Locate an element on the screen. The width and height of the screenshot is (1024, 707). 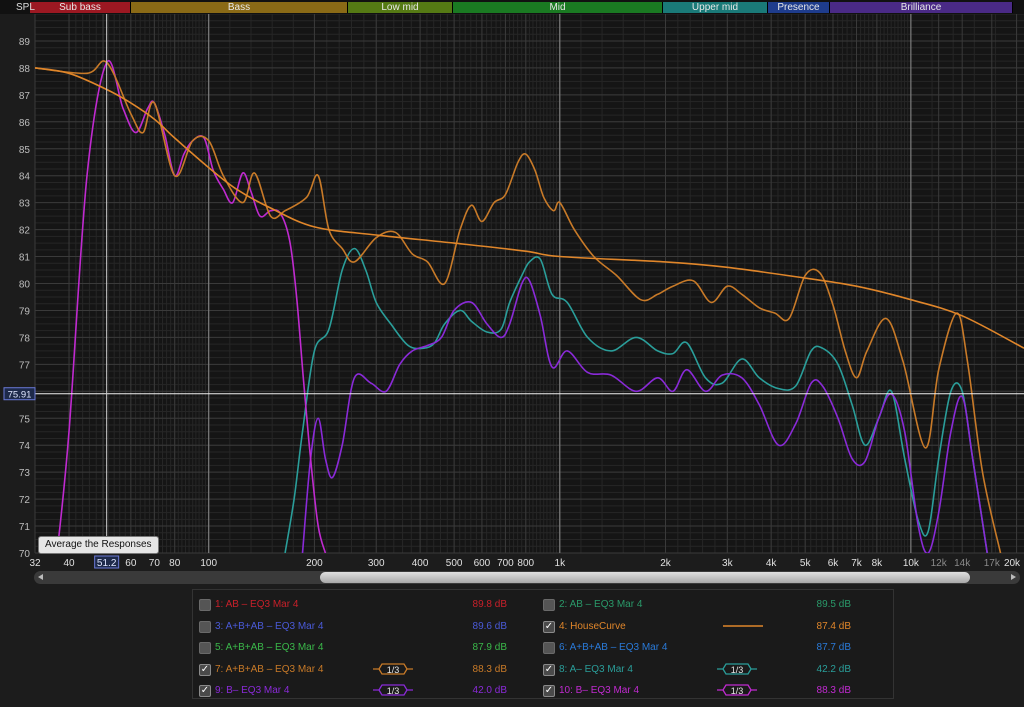
legend-label: 8: A– EQ3 Mar 4 is located at coordinates (596, 669).